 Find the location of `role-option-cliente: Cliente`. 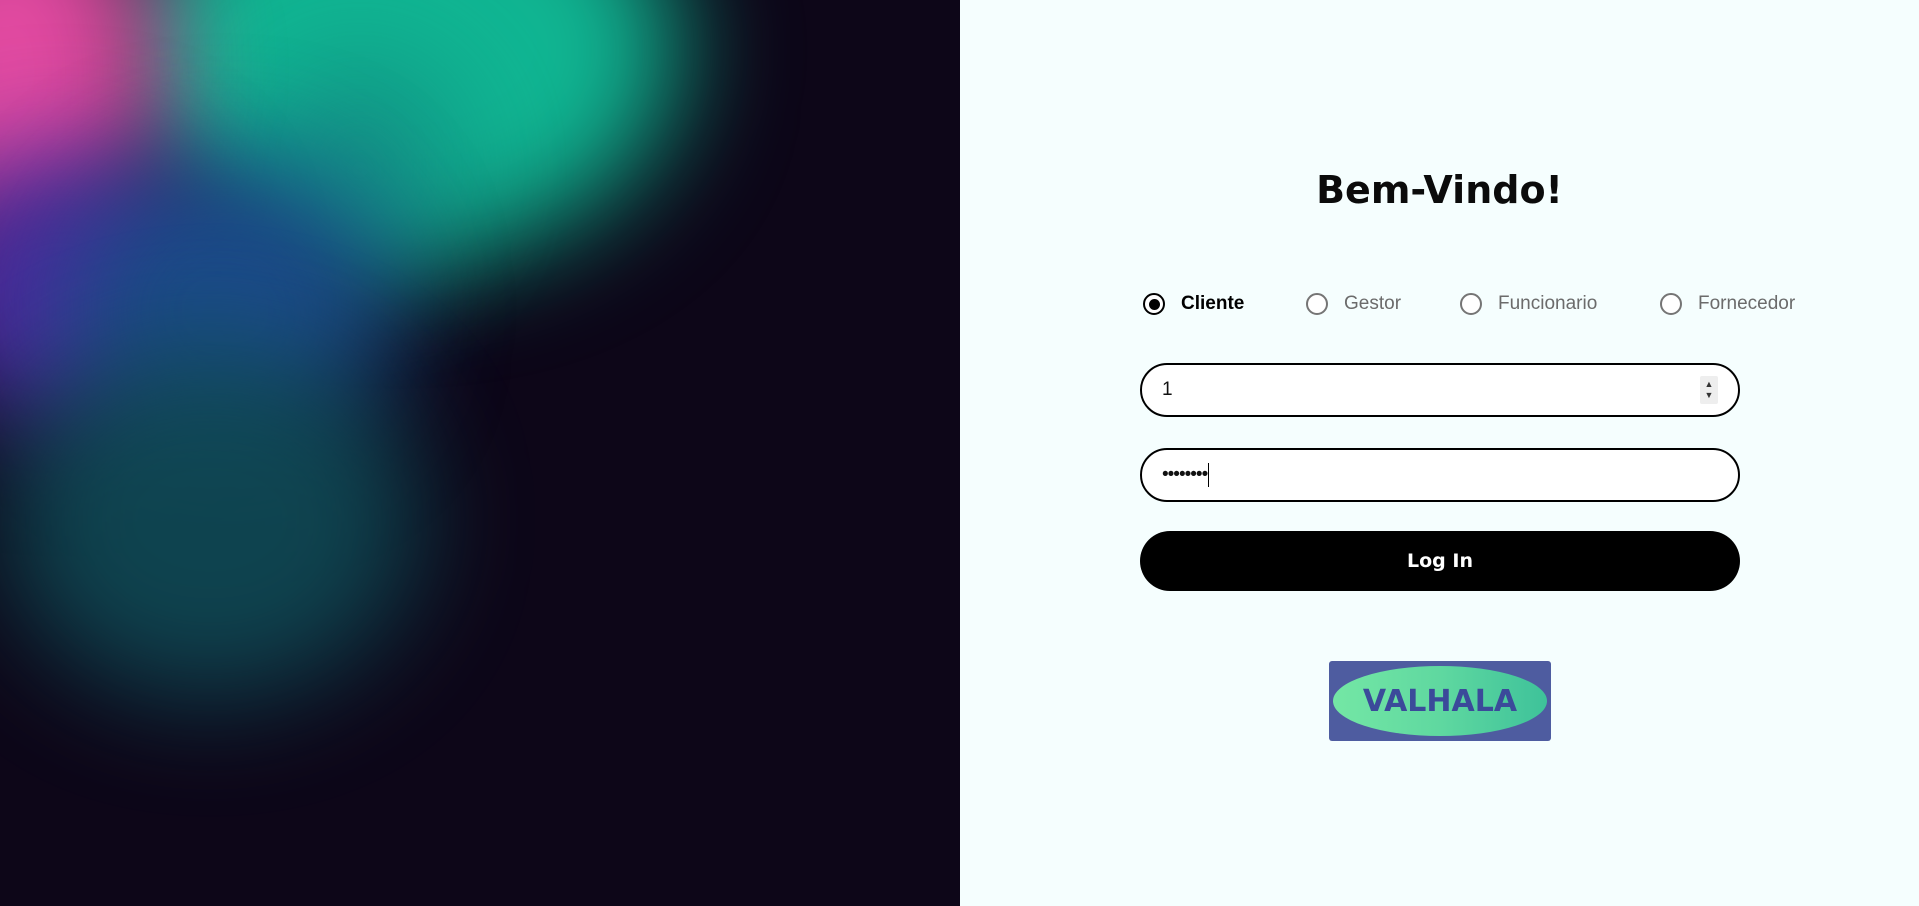

role-option-cliente: Cliente is located at coordinates (1193, 304).